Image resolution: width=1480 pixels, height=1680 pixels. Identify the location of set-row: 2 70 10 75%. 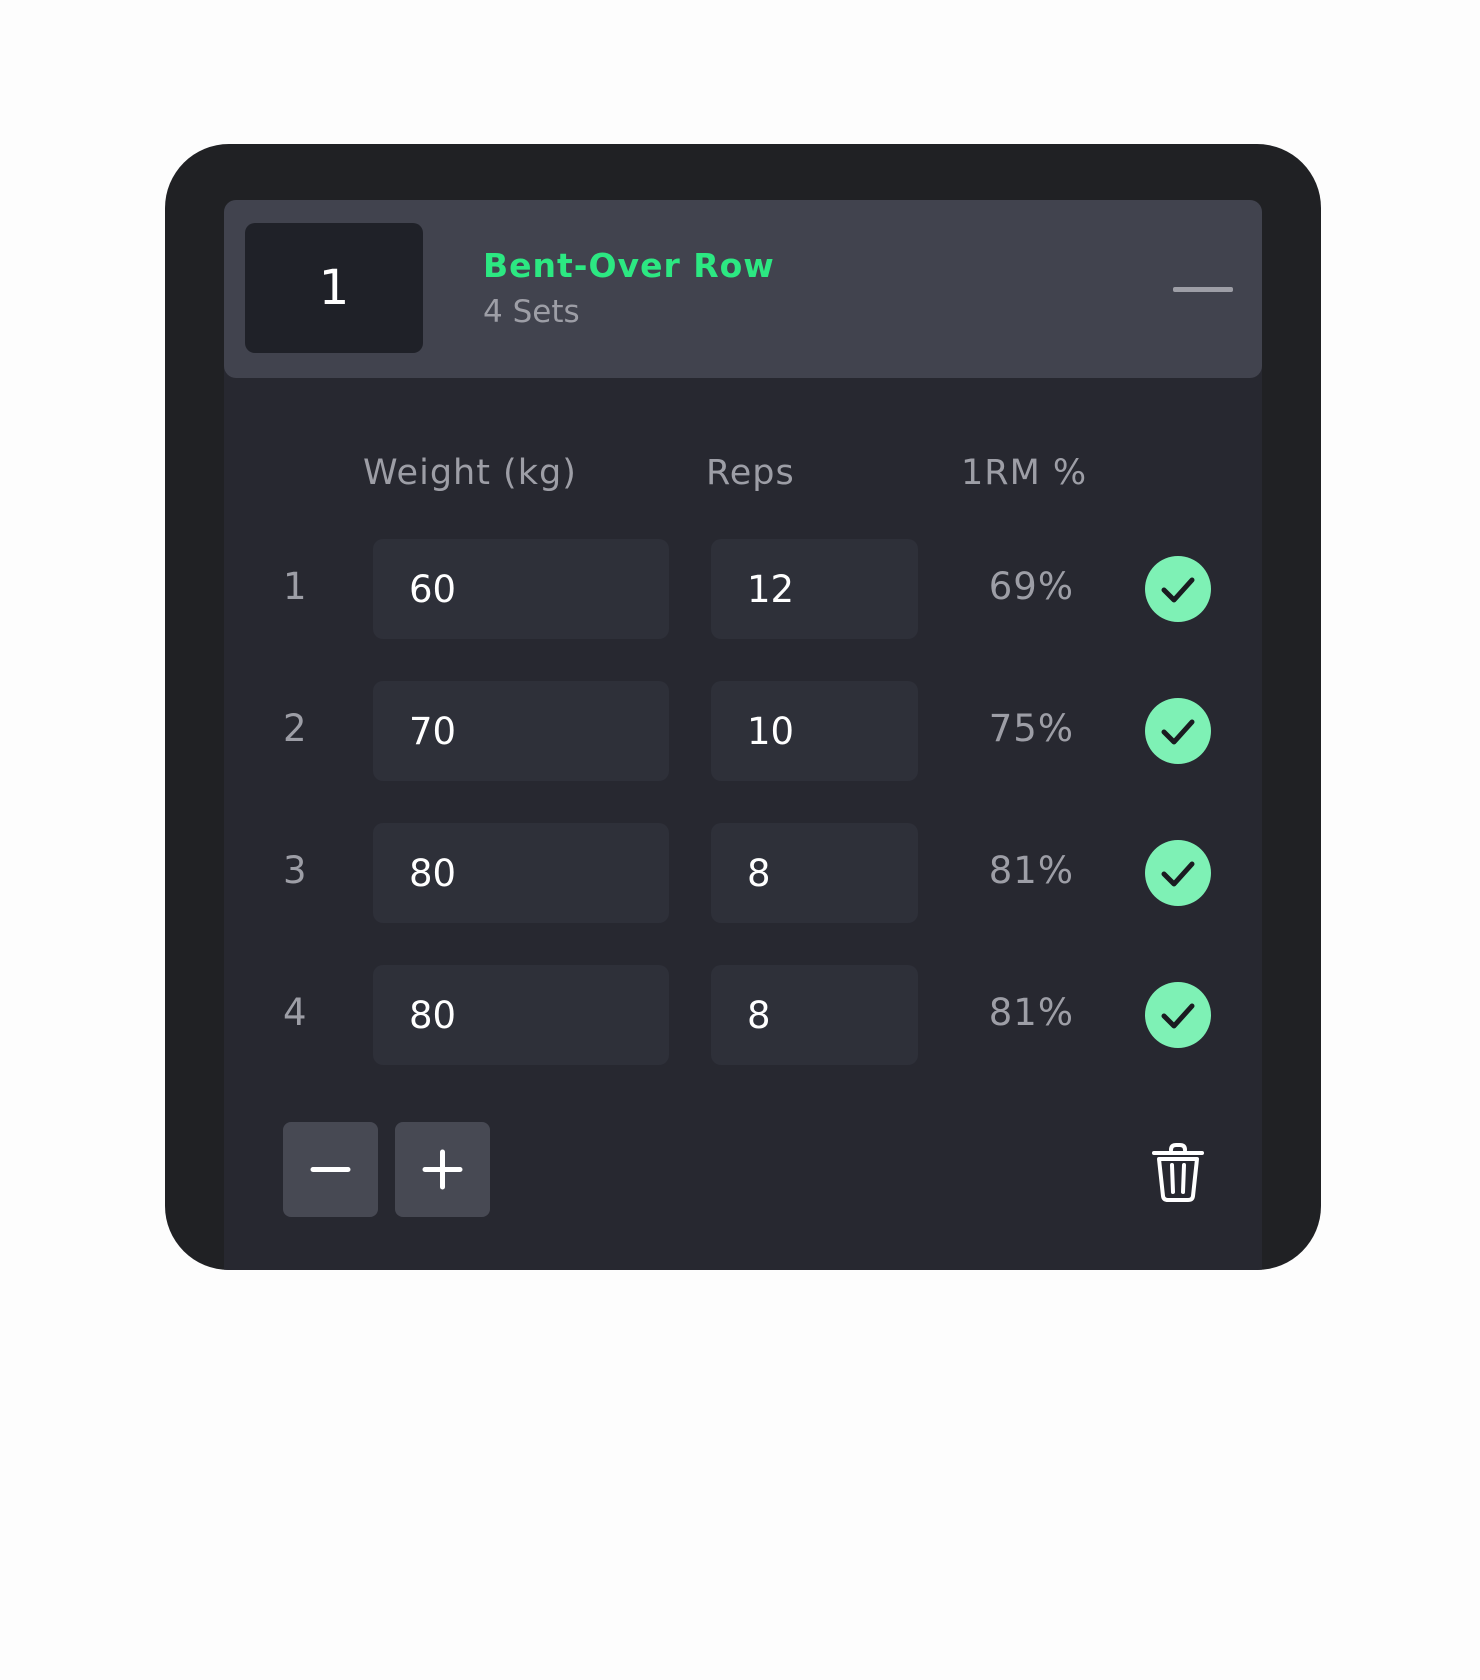
(743, 731).